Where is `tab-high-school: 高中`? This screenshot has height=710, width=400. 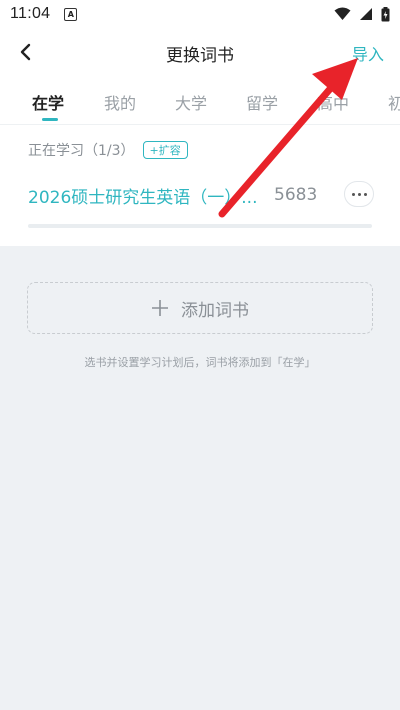 tab-high-school: 高中 is located at coordinates (333, 102).